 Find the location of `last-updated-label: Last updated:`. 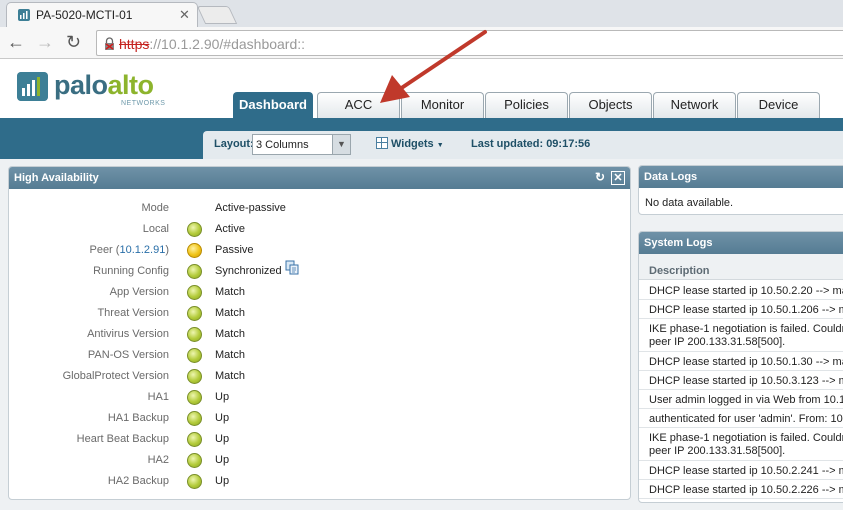

last-updated-label: Last updated: is located at coordinates (507, 144).